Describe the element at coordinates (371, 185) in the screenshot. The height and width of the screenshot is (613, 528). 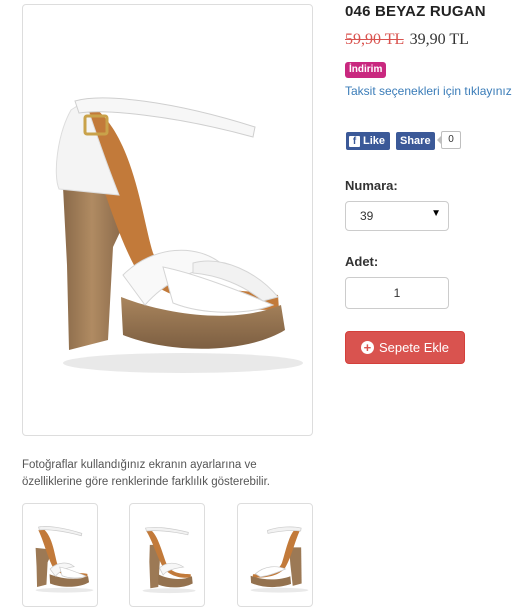
I see `size-label: Numara:` at that location.